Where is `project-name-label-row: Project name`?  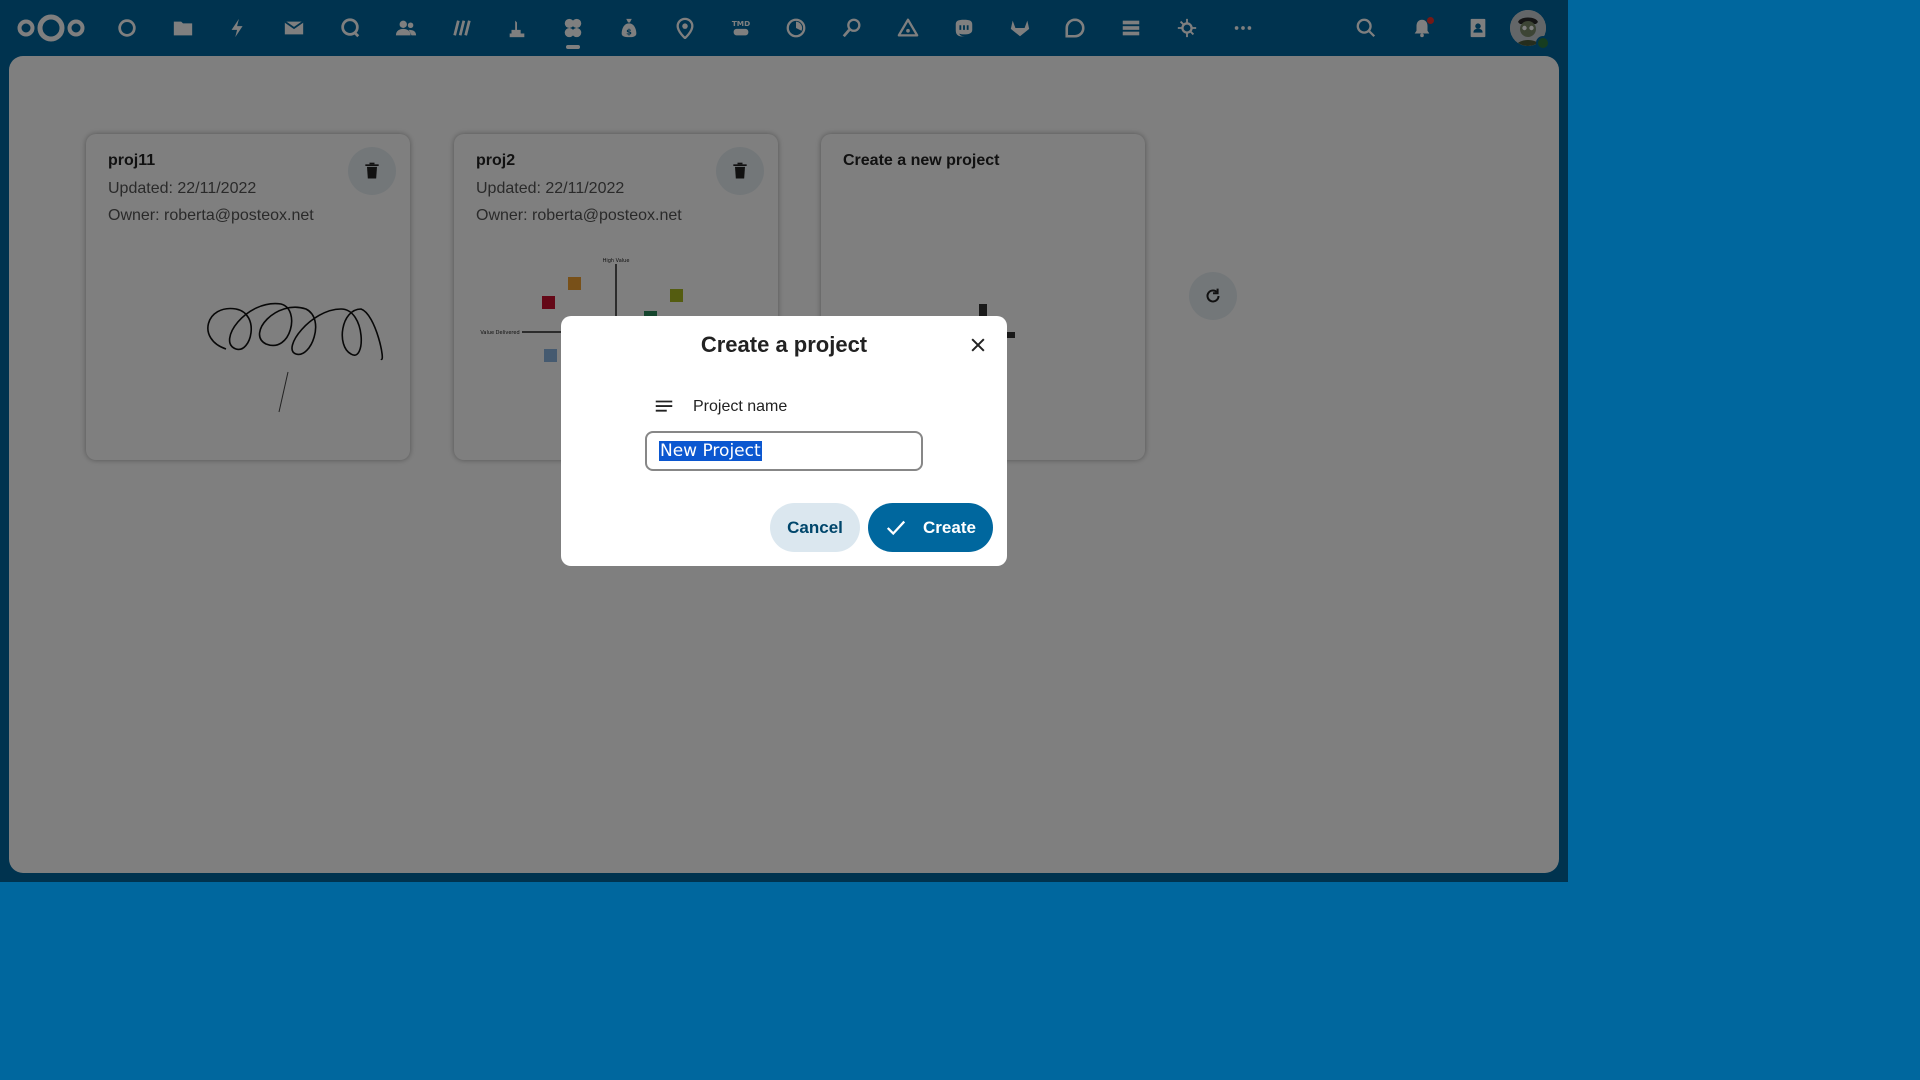 project-name-label-row: Project name is located at coordinates (720, 407).